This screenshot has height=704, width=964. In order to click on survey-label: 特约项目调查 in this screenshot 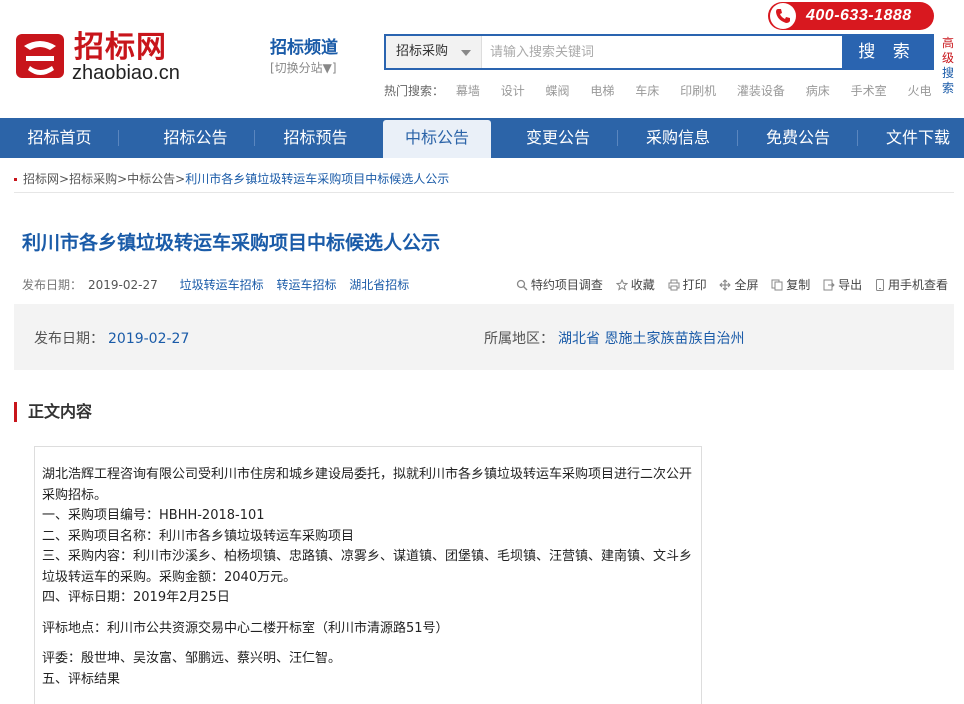, I will do `click(566, 285)`.